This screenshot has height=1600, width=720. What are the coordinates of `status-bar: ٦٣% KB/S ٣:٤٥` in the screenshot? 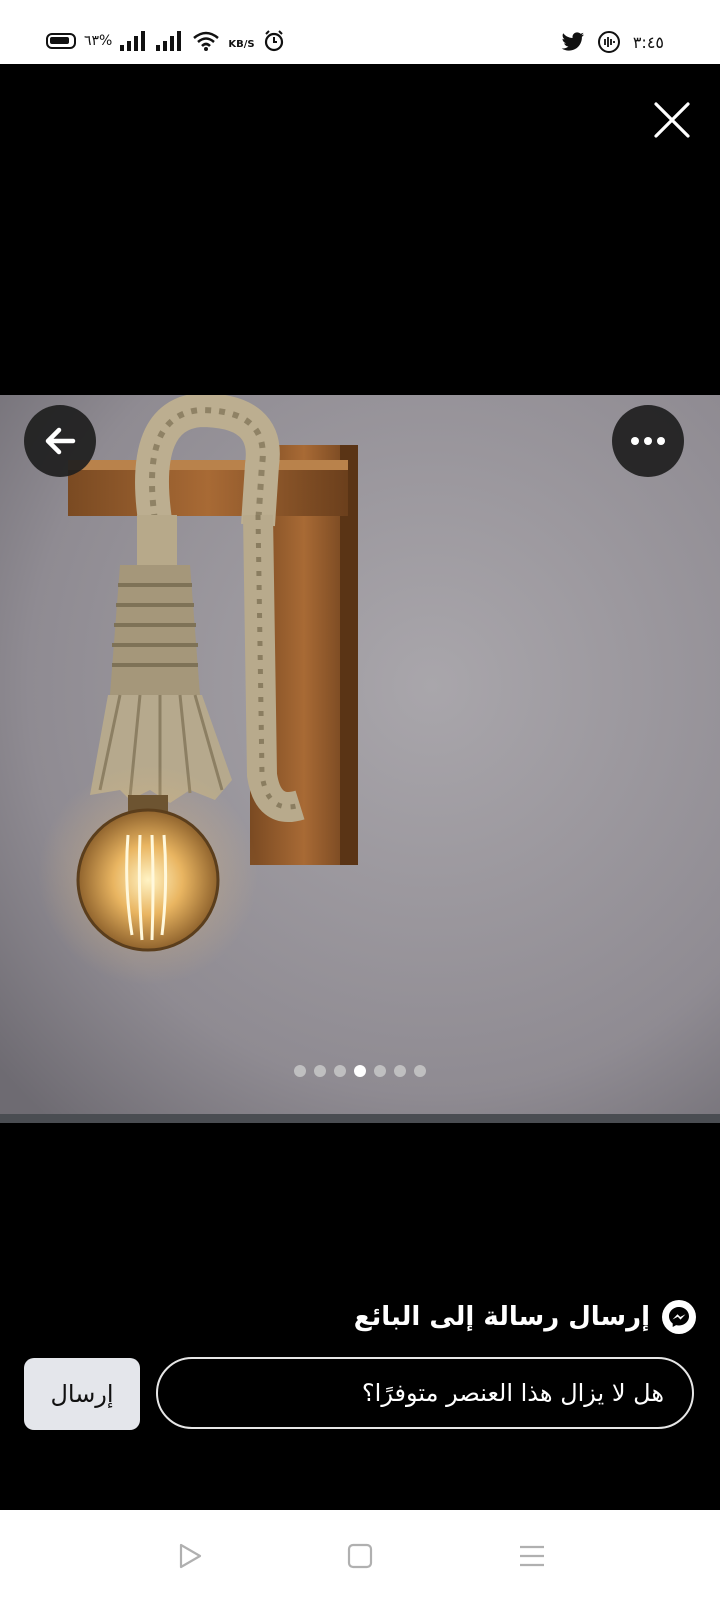 It's located at (360, 32).